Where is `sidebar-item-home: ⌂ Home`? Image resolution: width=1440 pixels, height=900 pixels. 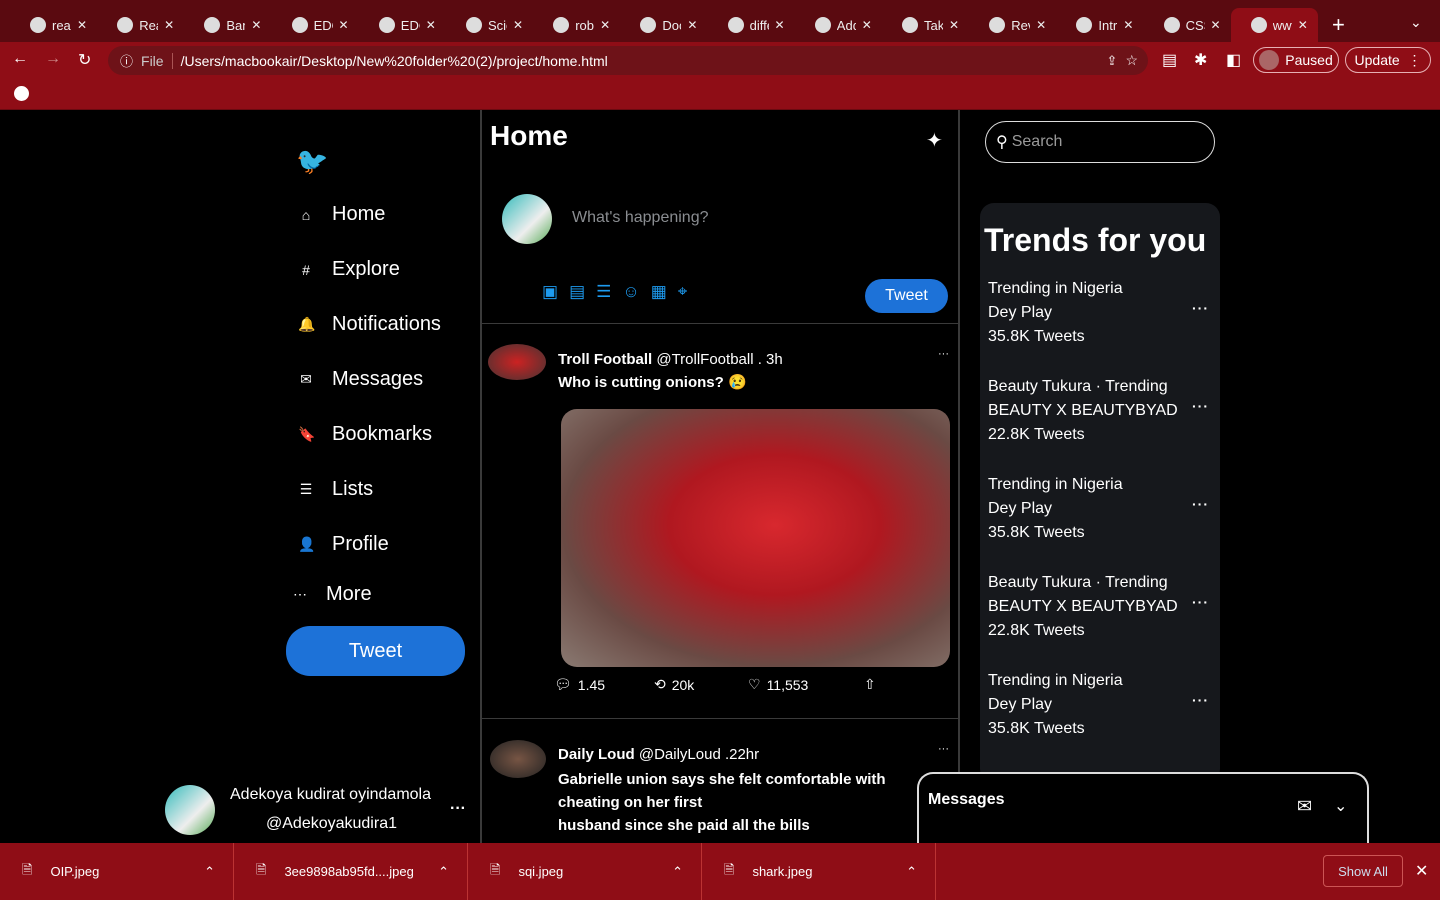
sidebar-item-home: ⌂ Home is located at coordinates (342, 214).